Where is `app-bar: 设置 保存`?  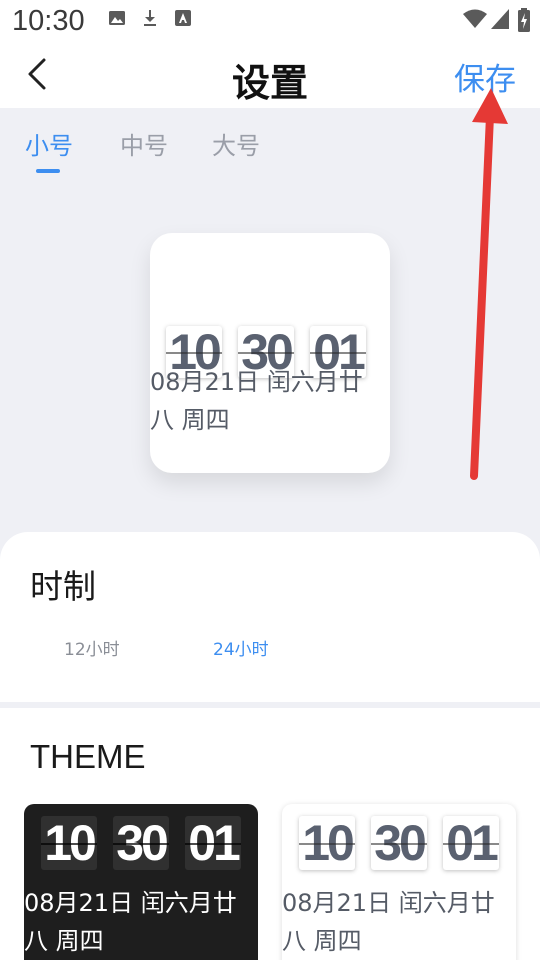
app-bar: 设置 保存 is located at coordinates (270, 76).